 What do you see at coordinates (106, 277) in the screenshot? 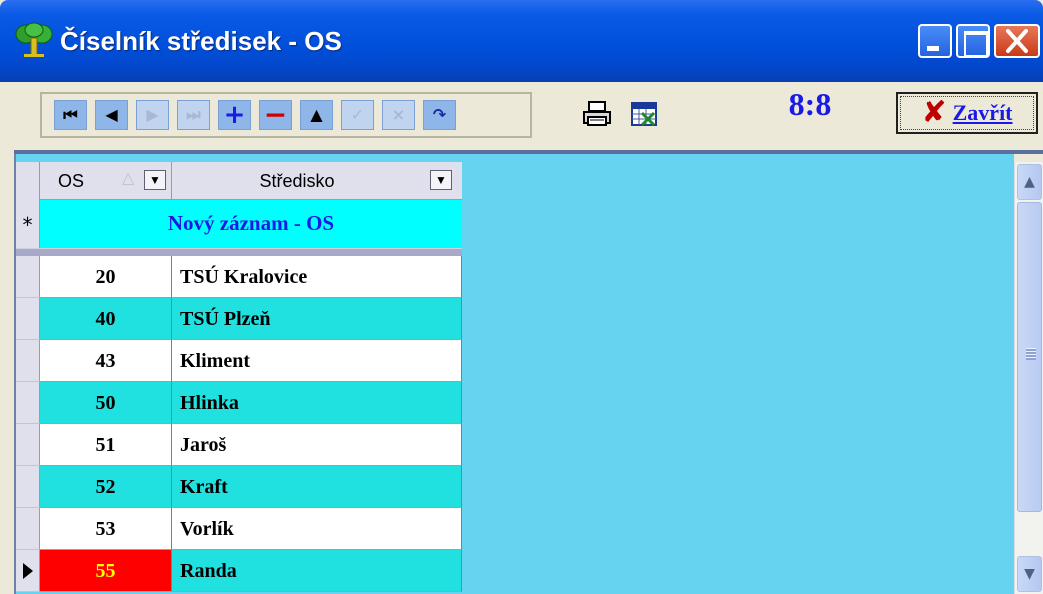
I see `cell-os: 20` at bounding box center [106, 277].